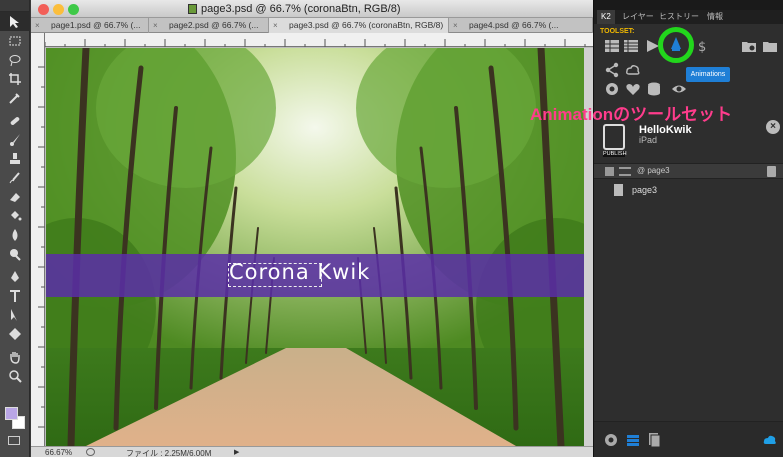 The width and height of the screenshot is (783, 457). What do you see at coordinates (770, 46) in the screenshot?
I see `folder-button` at bounding box center [770, 46].